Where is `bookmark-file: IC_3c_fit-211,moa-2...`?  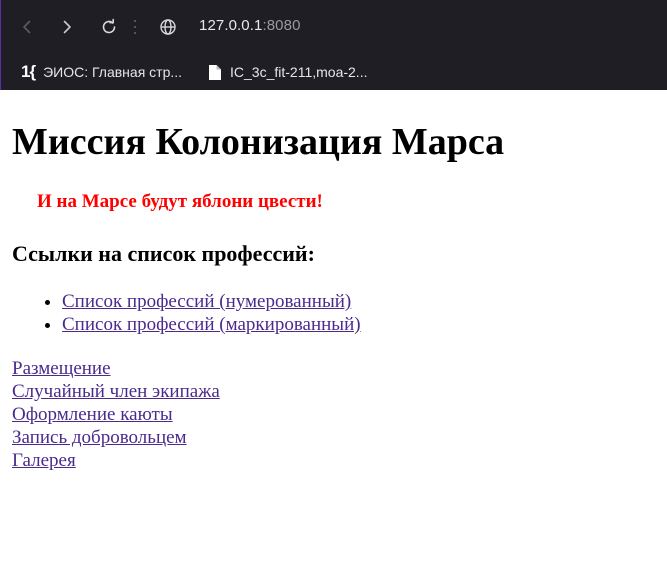
bookmark-file: IC_3c_fit-211,moa-2... is located at coordinates (287, 72).